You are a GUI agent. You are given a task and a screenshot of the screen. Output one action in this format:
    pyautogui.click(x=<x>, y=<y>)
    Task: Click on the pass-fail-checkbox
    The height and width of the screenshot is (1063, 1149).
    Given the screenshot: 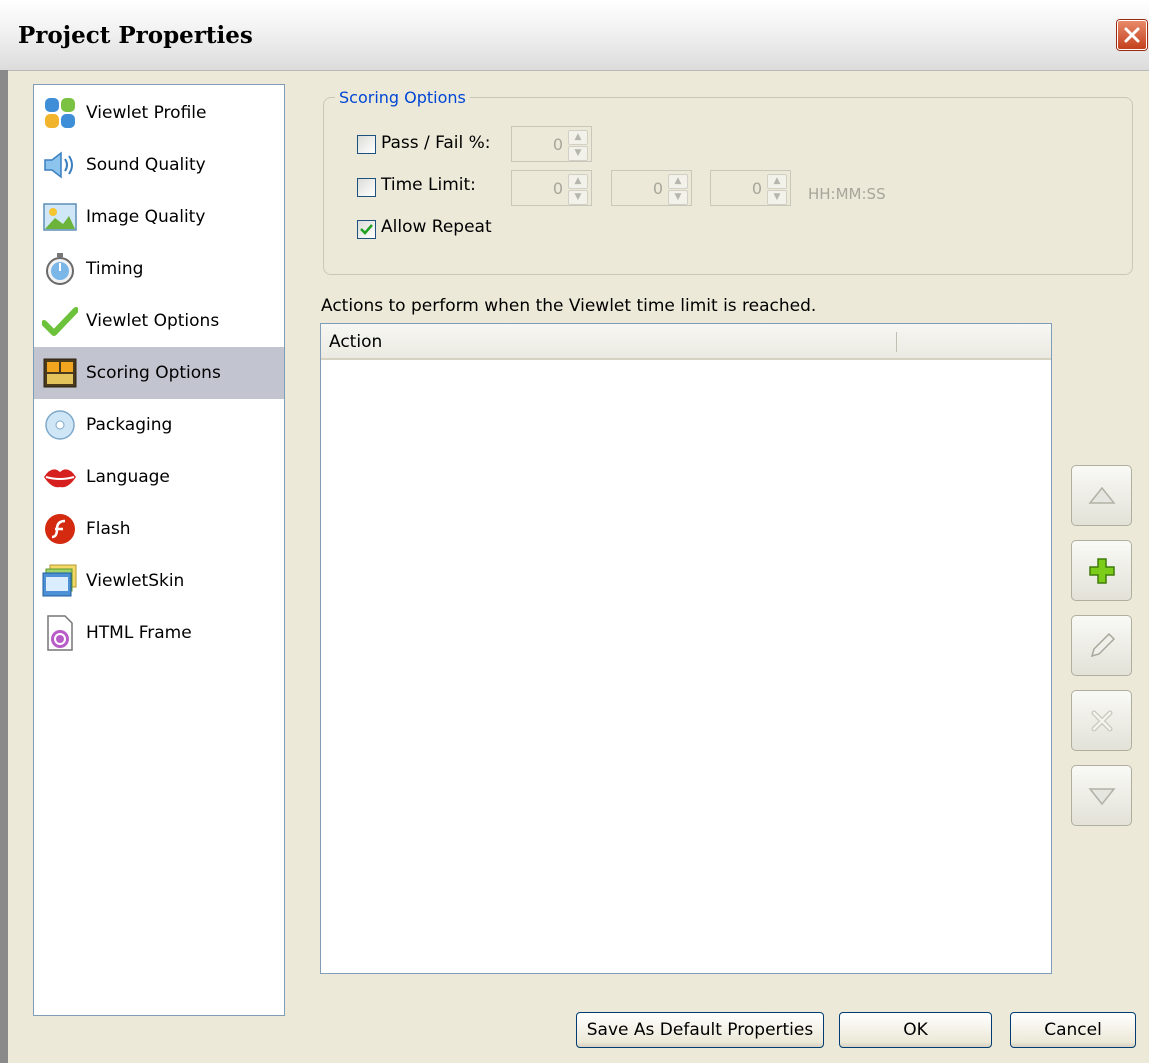 What is the action you would take?
    pyautogui.click(x=366, y=144)
    